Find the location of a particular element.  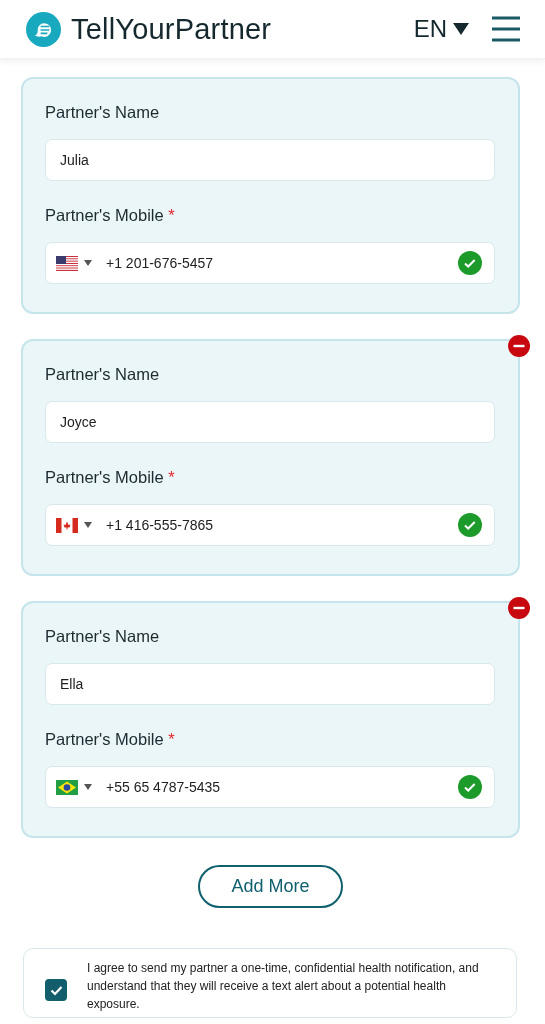

brazil-flag-icon is located at coordinates (67, 787).